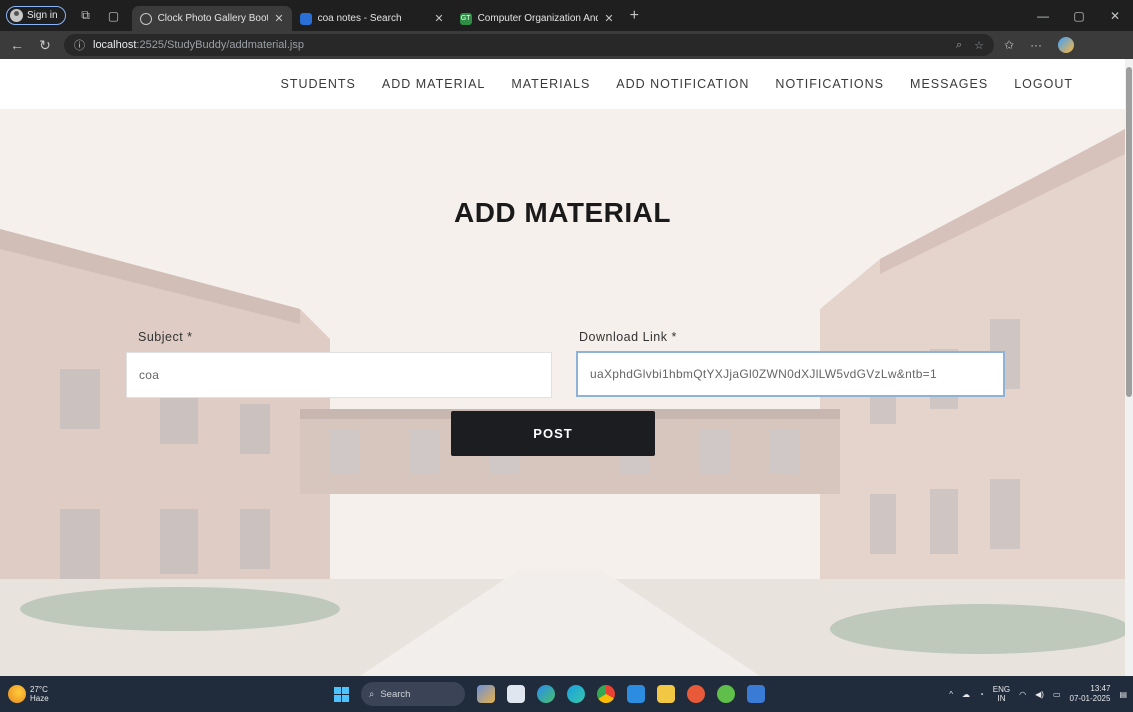 This screenshot has height=712, width=1133. Describe the element at coordinates (17, 694) in the screenshot. I see `weather-sun-icon` at that location.